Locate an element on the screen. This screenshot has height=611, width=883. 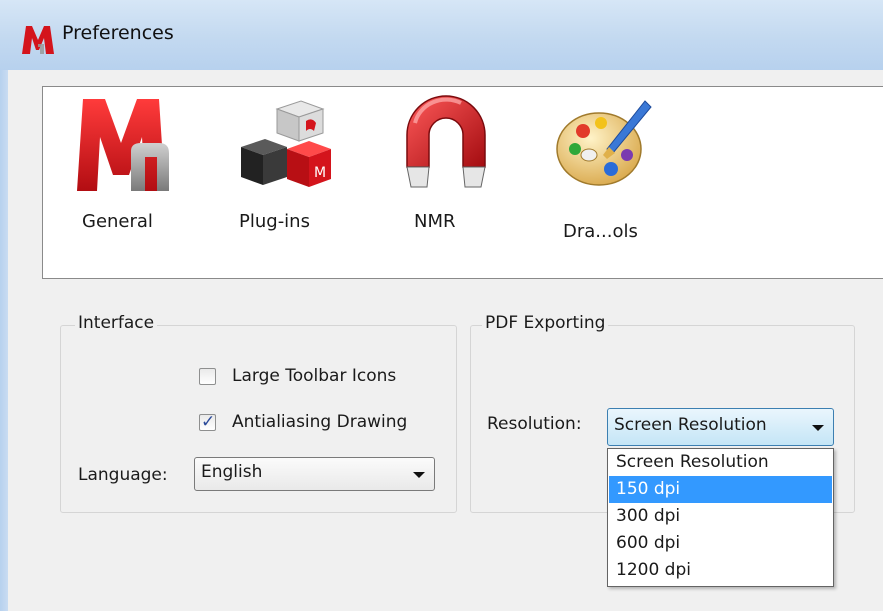
svg-text: M is located at coordinates (320, 173).